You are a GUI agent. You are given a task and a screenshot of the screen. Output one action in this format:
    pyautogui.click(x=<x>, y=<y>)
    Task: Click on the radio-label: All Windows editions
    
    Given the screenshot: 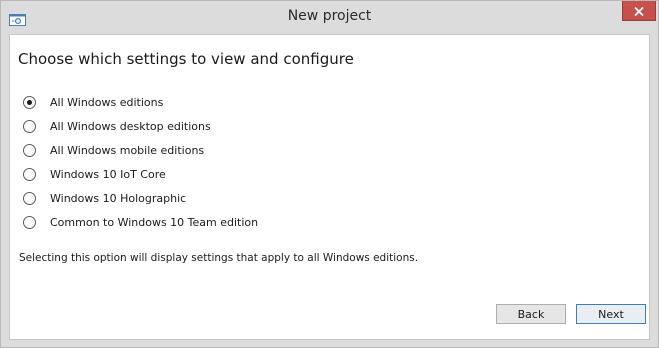 What is the action you would take?
    pyautogui.click(x=107, y=102)
    